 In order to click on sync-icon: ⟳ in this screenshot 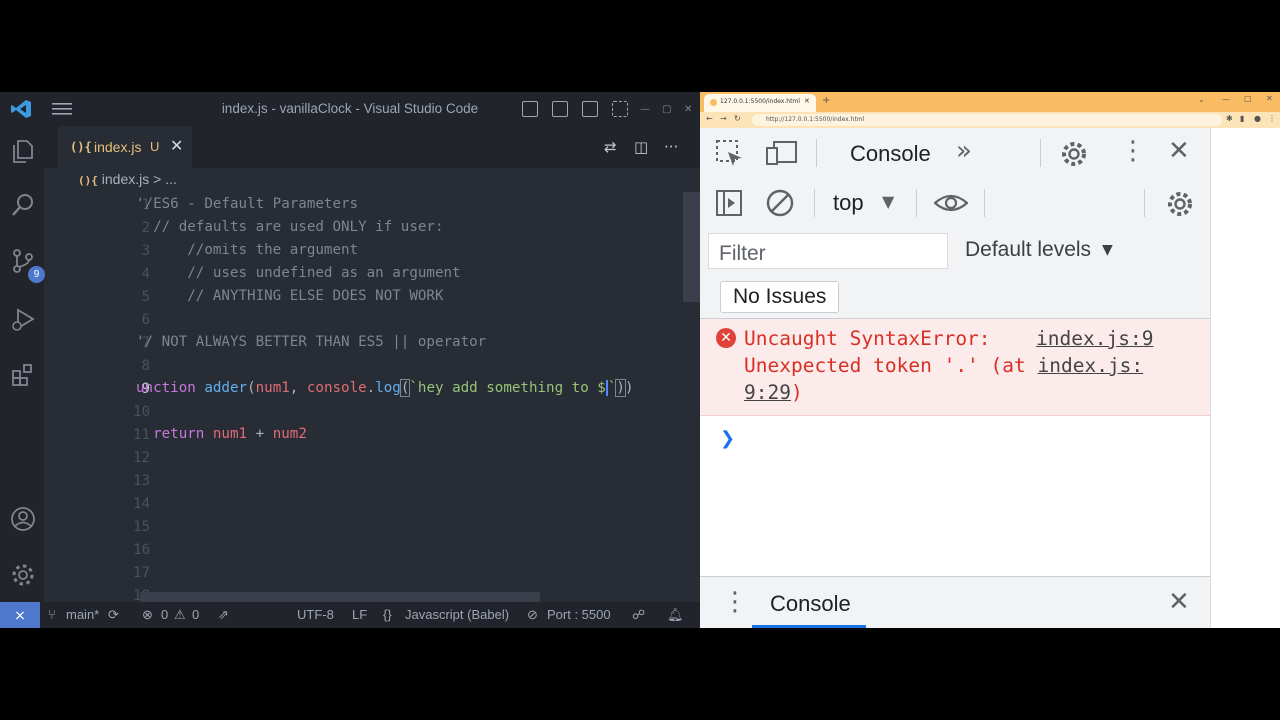, I will do `click(113, 615)`.